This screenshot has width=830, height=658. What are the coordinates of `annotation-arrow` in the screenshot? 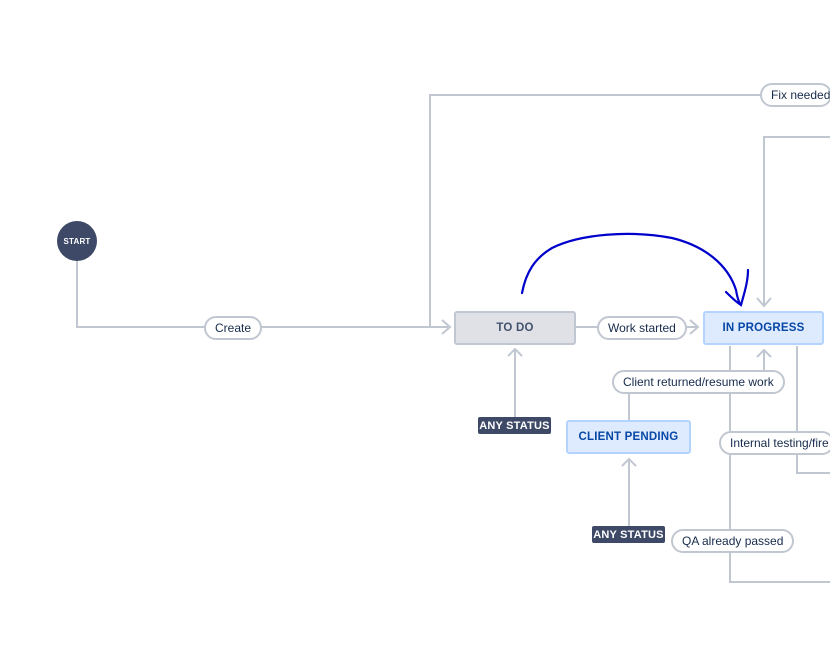 It's located at (631, 269).